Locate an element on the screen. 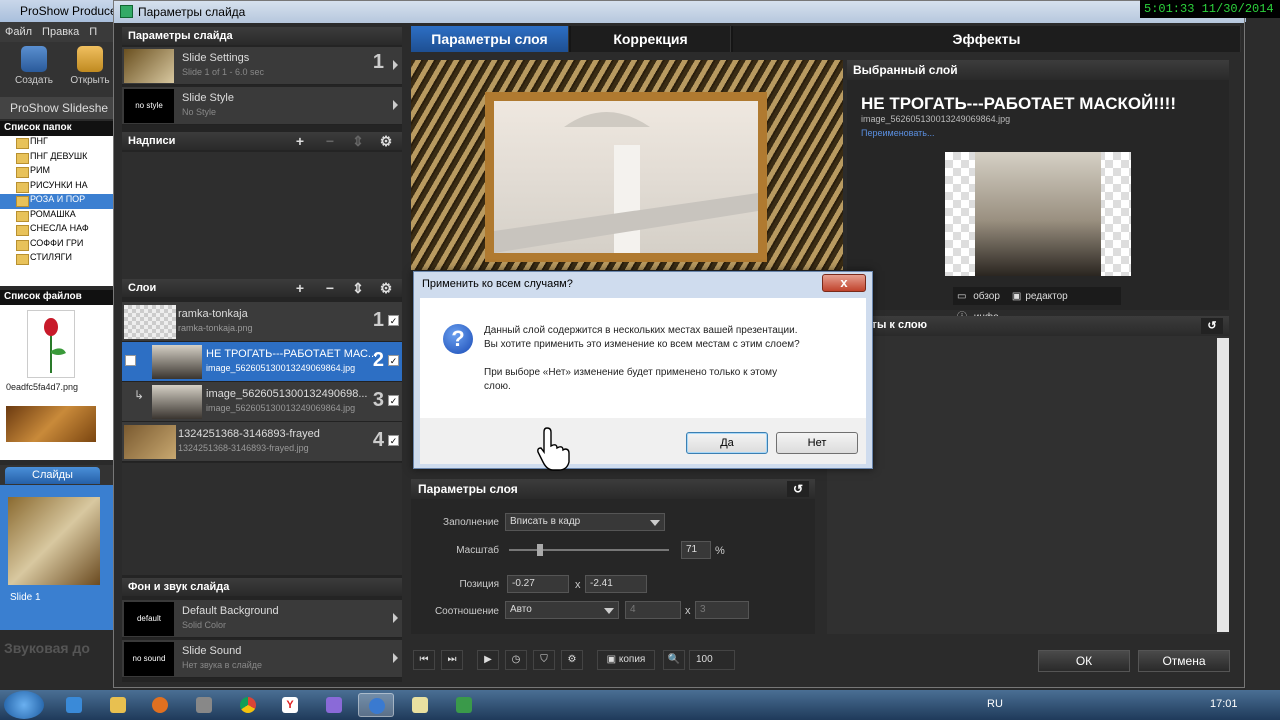  folder-item: СОФФИ ГРИ is located at coordinates (57, 245).